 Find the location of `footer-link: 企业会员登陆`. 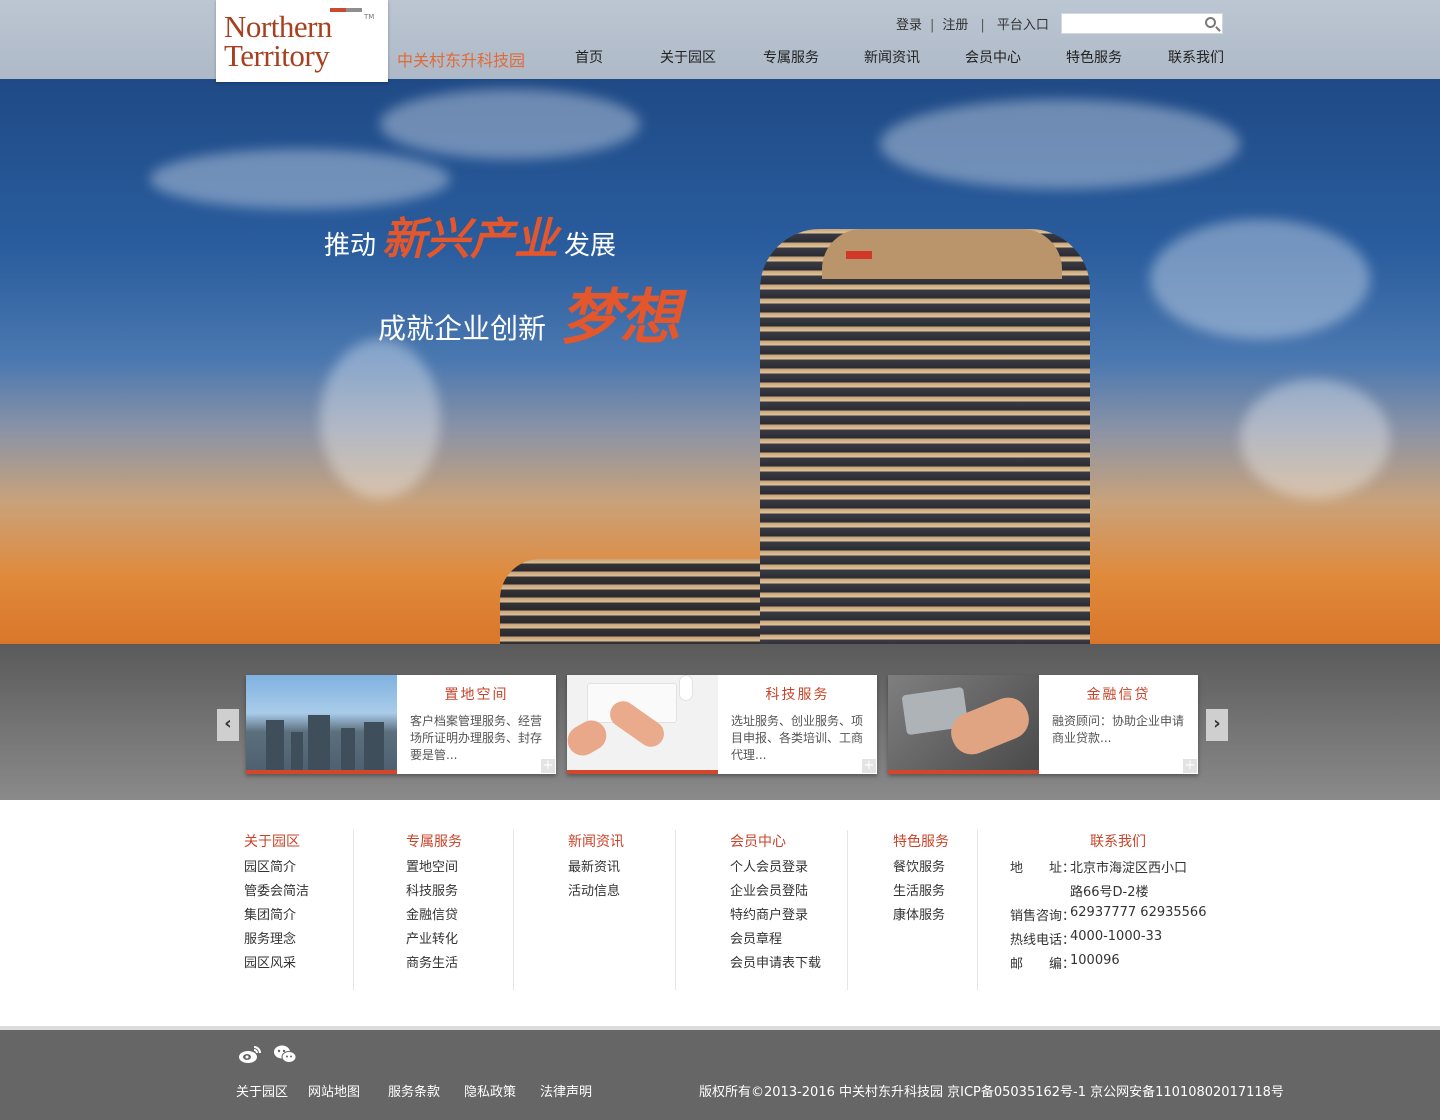

footer-link: 企业会员登陆 is located at coordinates (769, 889).